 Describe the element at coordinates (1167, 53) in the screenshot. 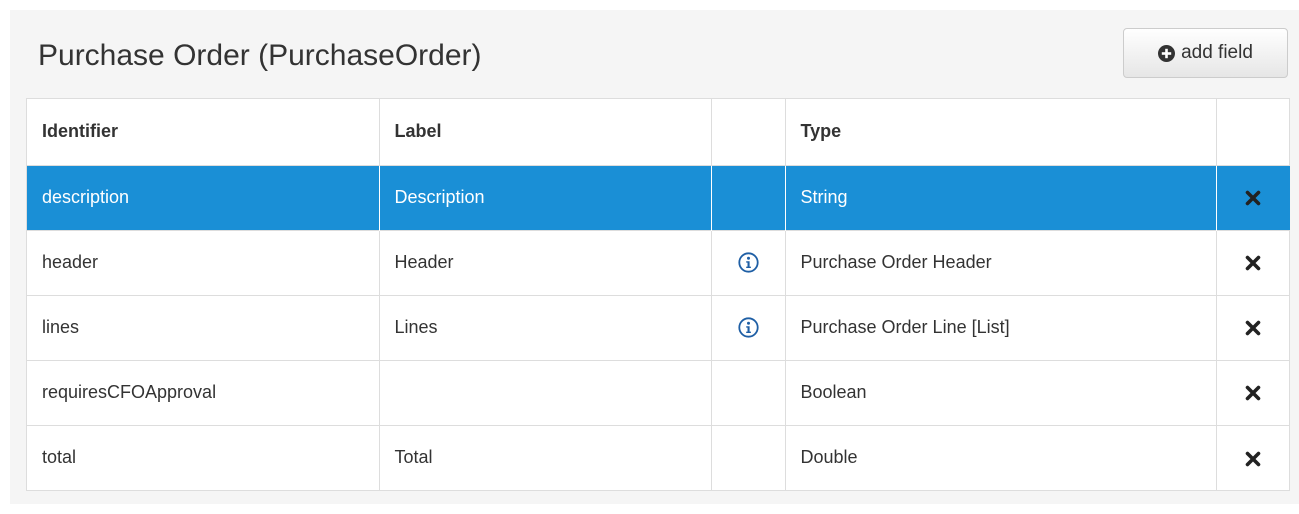

I see `plus-circle-icon` at that location.